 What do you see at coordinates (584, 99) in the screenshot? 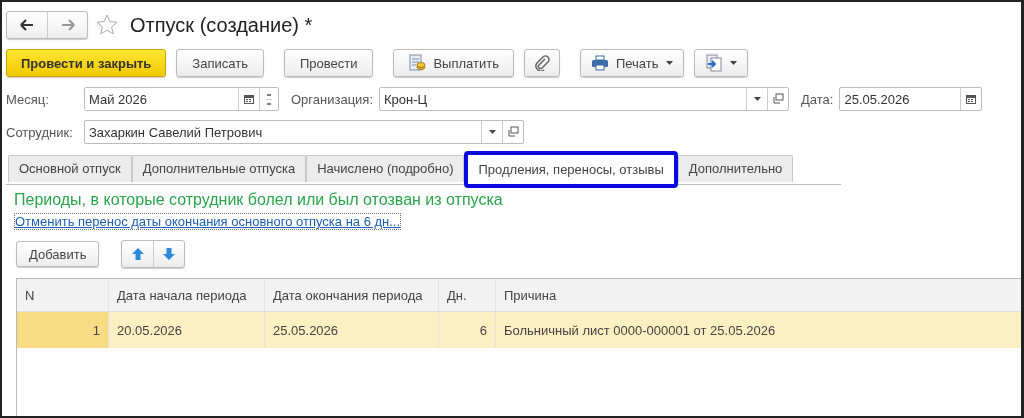
I see `input-field: Крон-Ц` at bounding box center [584, 99].